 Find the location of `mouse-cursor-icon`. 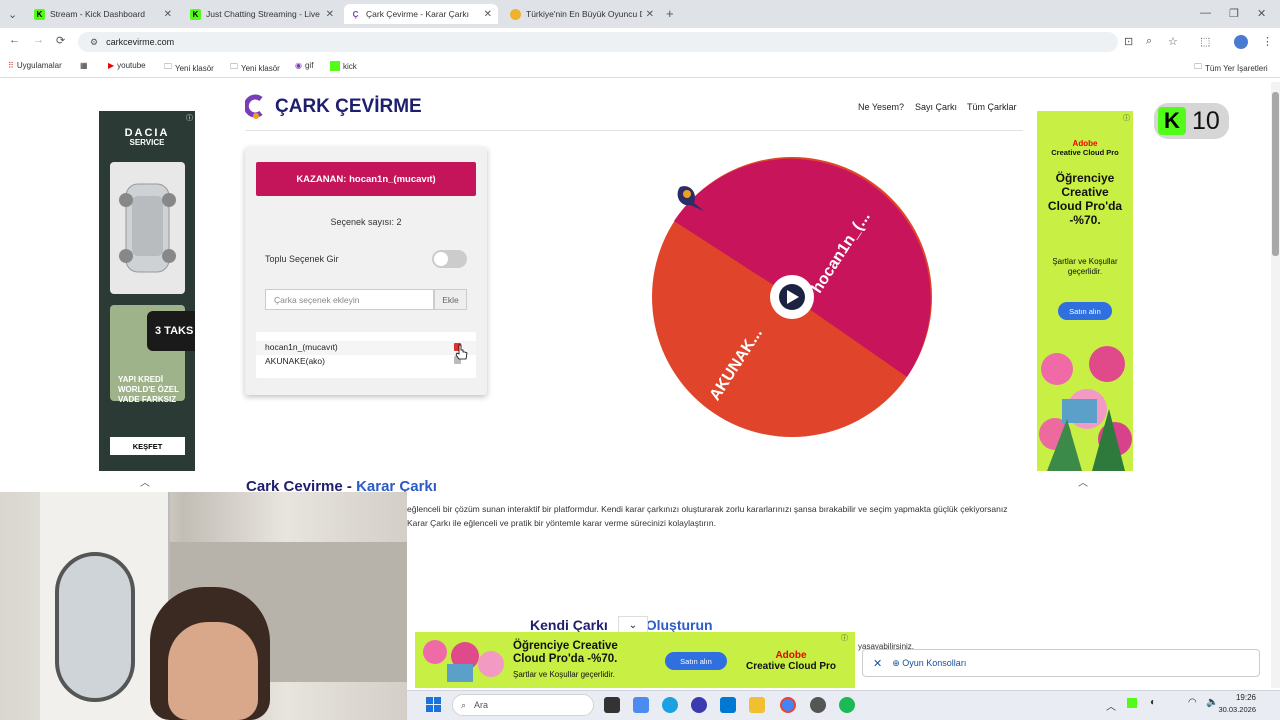

mouse-cursor-icon is located at coordinates (461, 352).